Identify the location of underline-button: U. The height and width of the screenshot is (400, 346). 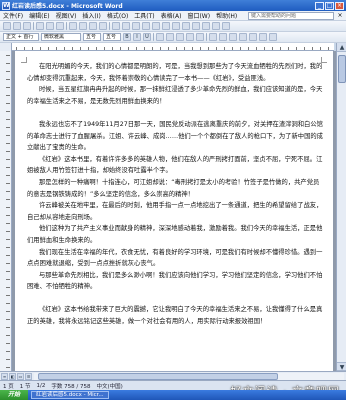
(147, 37).